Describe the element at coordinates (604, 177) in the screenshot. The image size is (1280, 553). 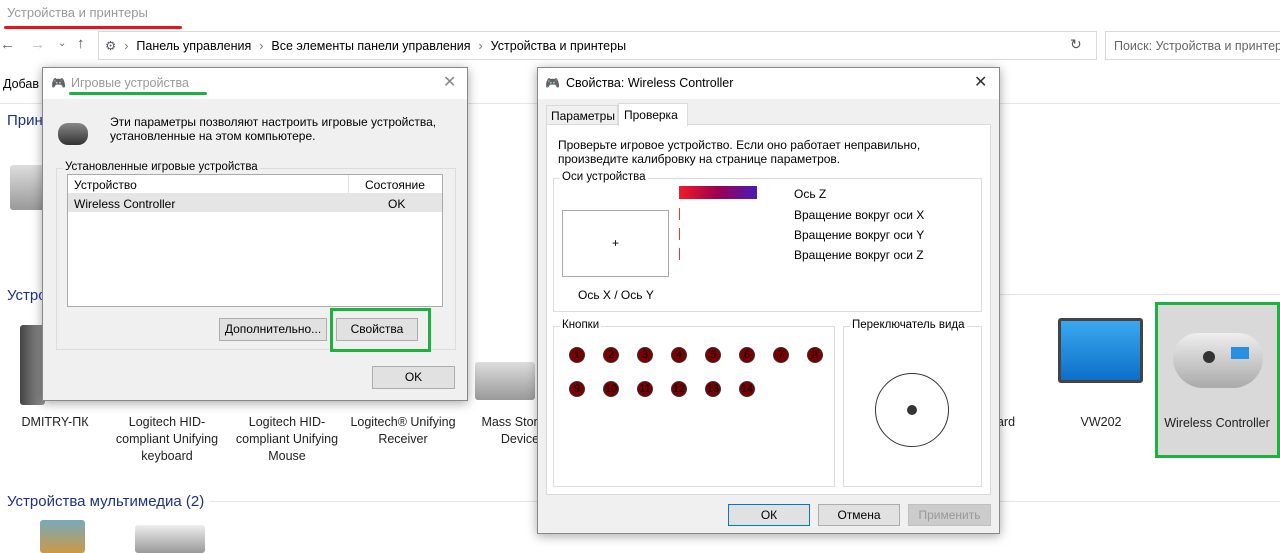
I see `group-label: Оси устройства` at that location.